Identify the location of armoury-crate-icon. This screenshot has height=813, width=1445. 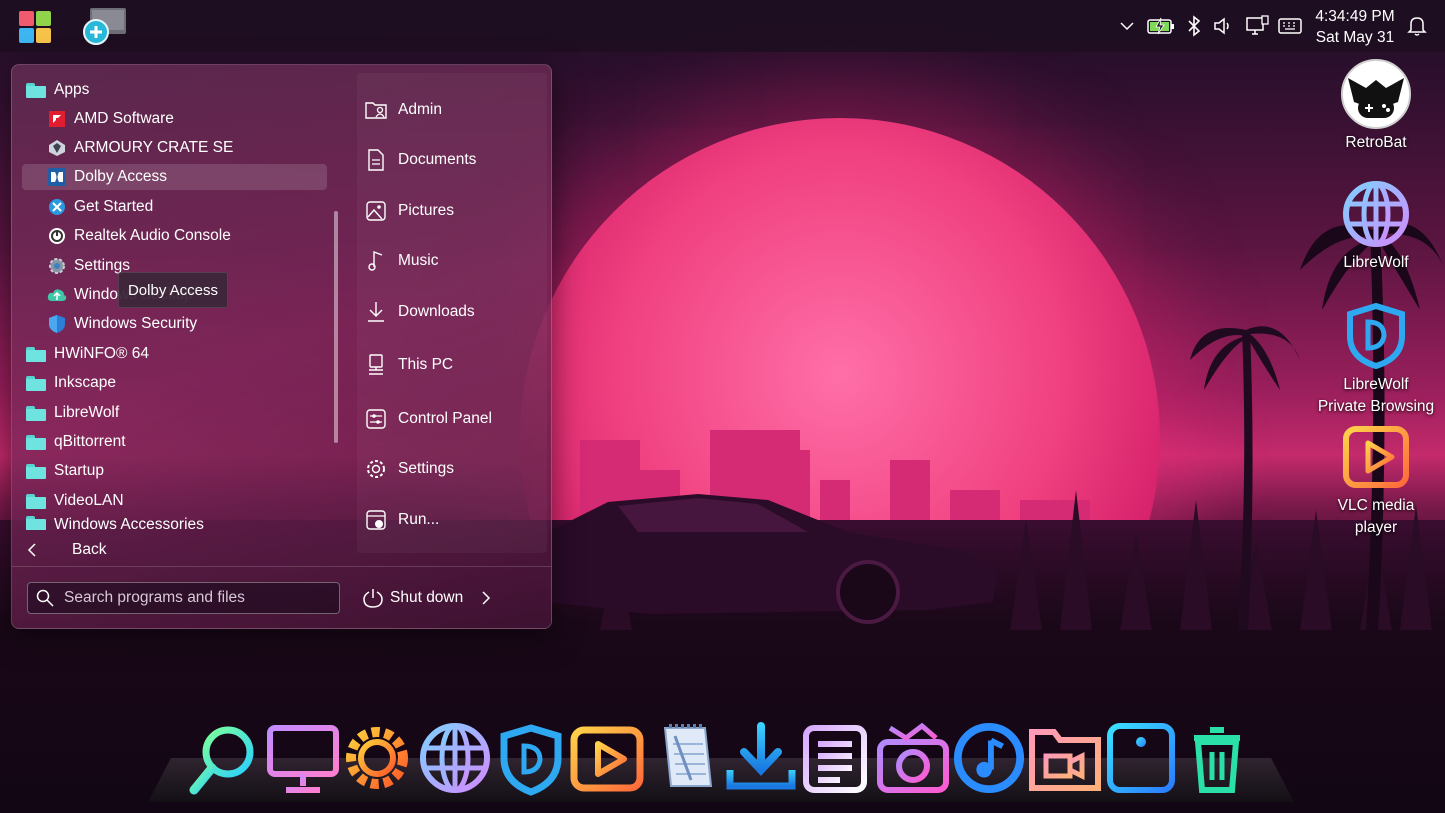
(57, 148).